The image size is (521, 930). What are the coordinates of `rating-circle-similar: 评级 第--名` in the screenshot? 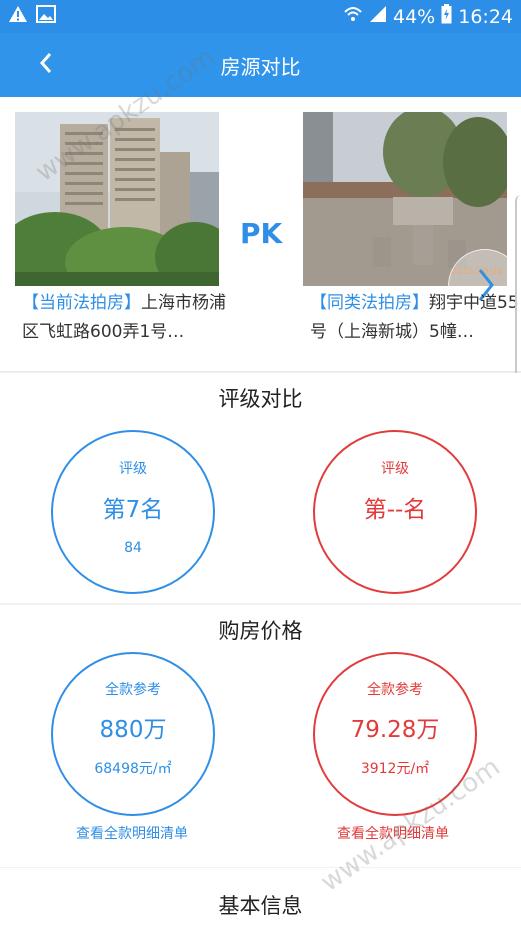 It's located at (395, 512).